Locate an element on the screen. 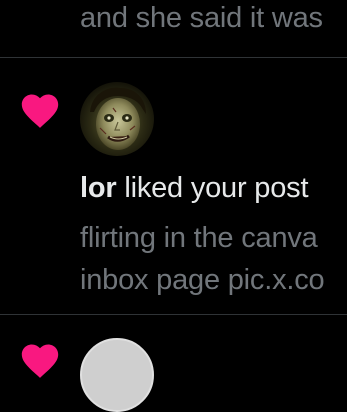 This screenshot has height=412, width=347. post-snippet-line-1: flirting in the canva is located at coordinates (199, 238).